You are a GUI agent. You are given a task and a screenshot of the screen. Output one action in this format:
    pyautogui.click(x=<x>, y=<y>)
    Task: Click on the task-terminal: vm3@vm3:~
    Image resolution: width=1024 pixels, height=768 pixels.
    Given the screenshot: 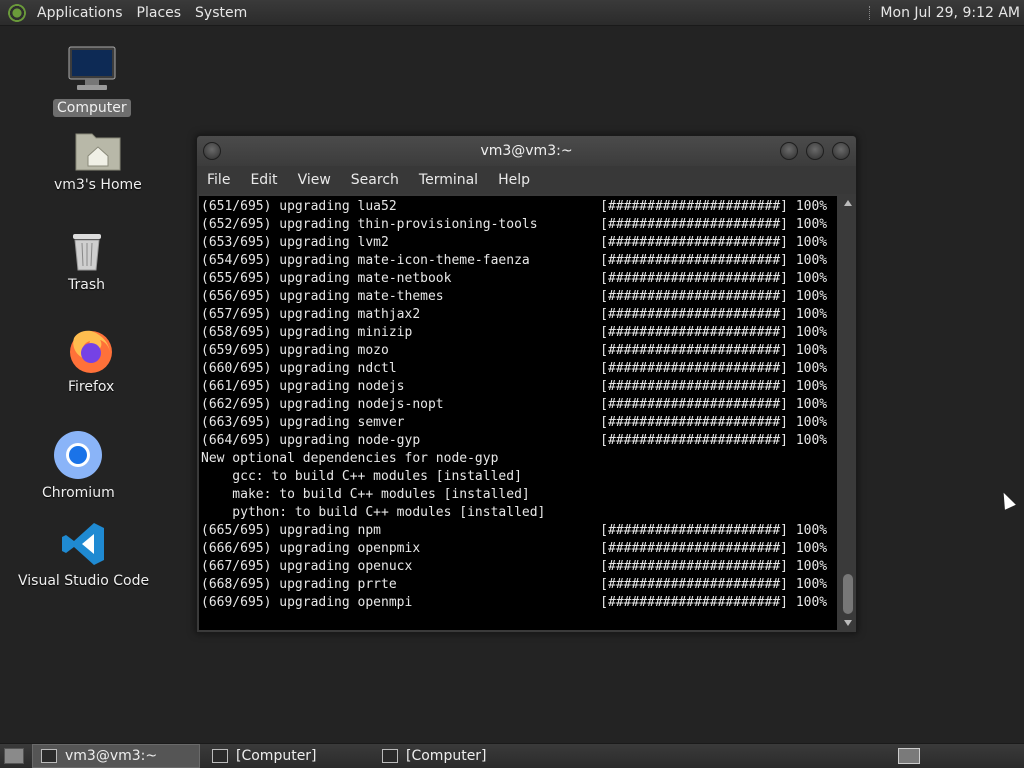 What is the action you would take?
    pyautogui.click(x=116, y=756)
    